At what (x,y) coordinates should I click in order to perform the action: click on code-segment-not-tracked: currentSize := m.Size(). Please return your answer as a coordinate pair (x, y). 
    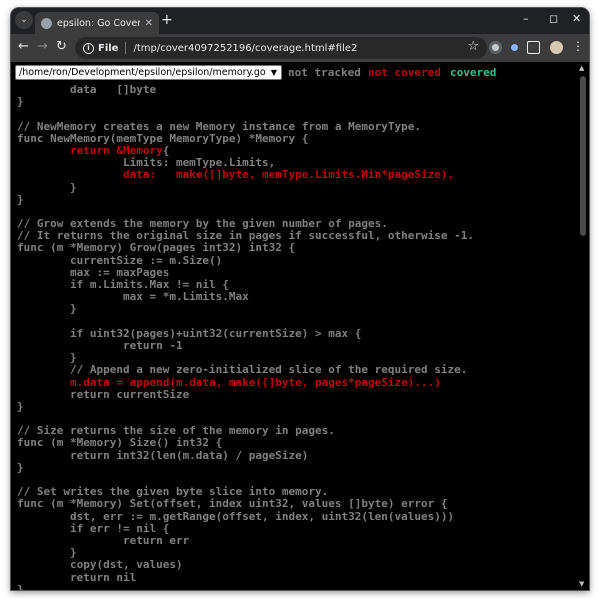
    Looking at the image, I should click on (120, 260).